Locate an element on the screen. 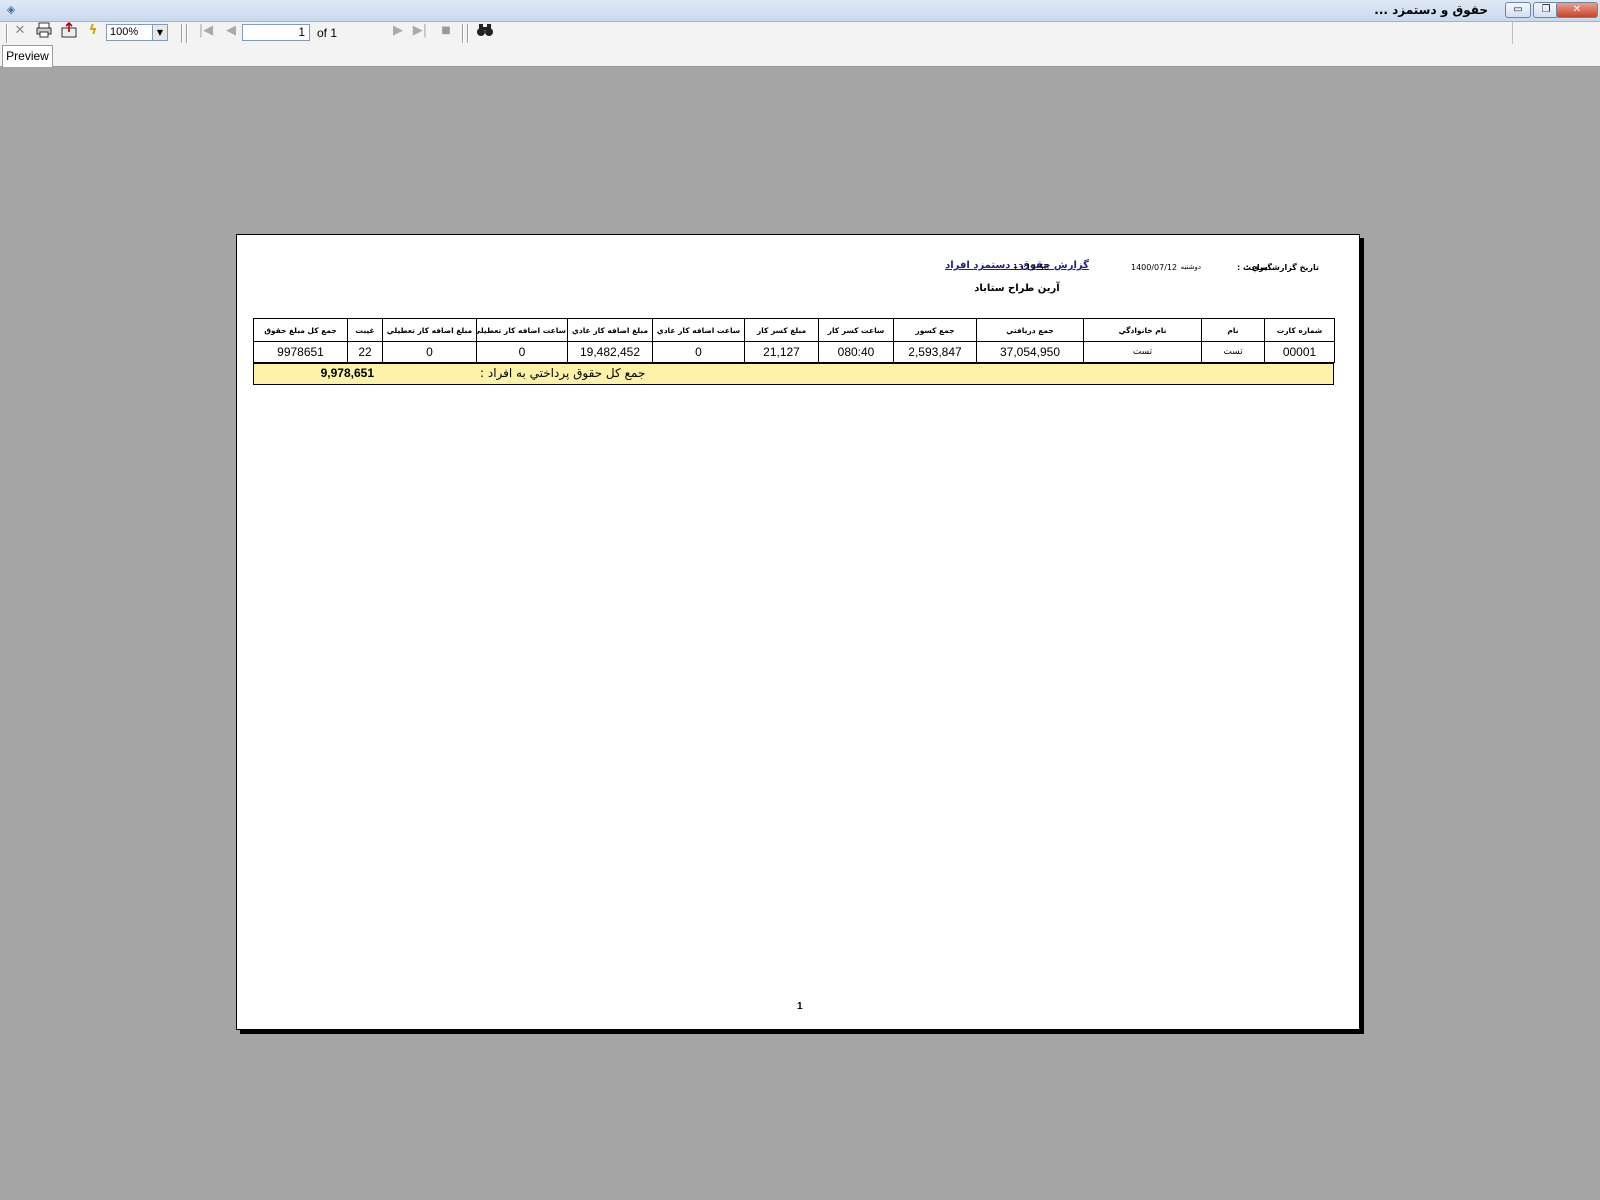  last-page-icon: ▶| is located at coordinates (420, 31).